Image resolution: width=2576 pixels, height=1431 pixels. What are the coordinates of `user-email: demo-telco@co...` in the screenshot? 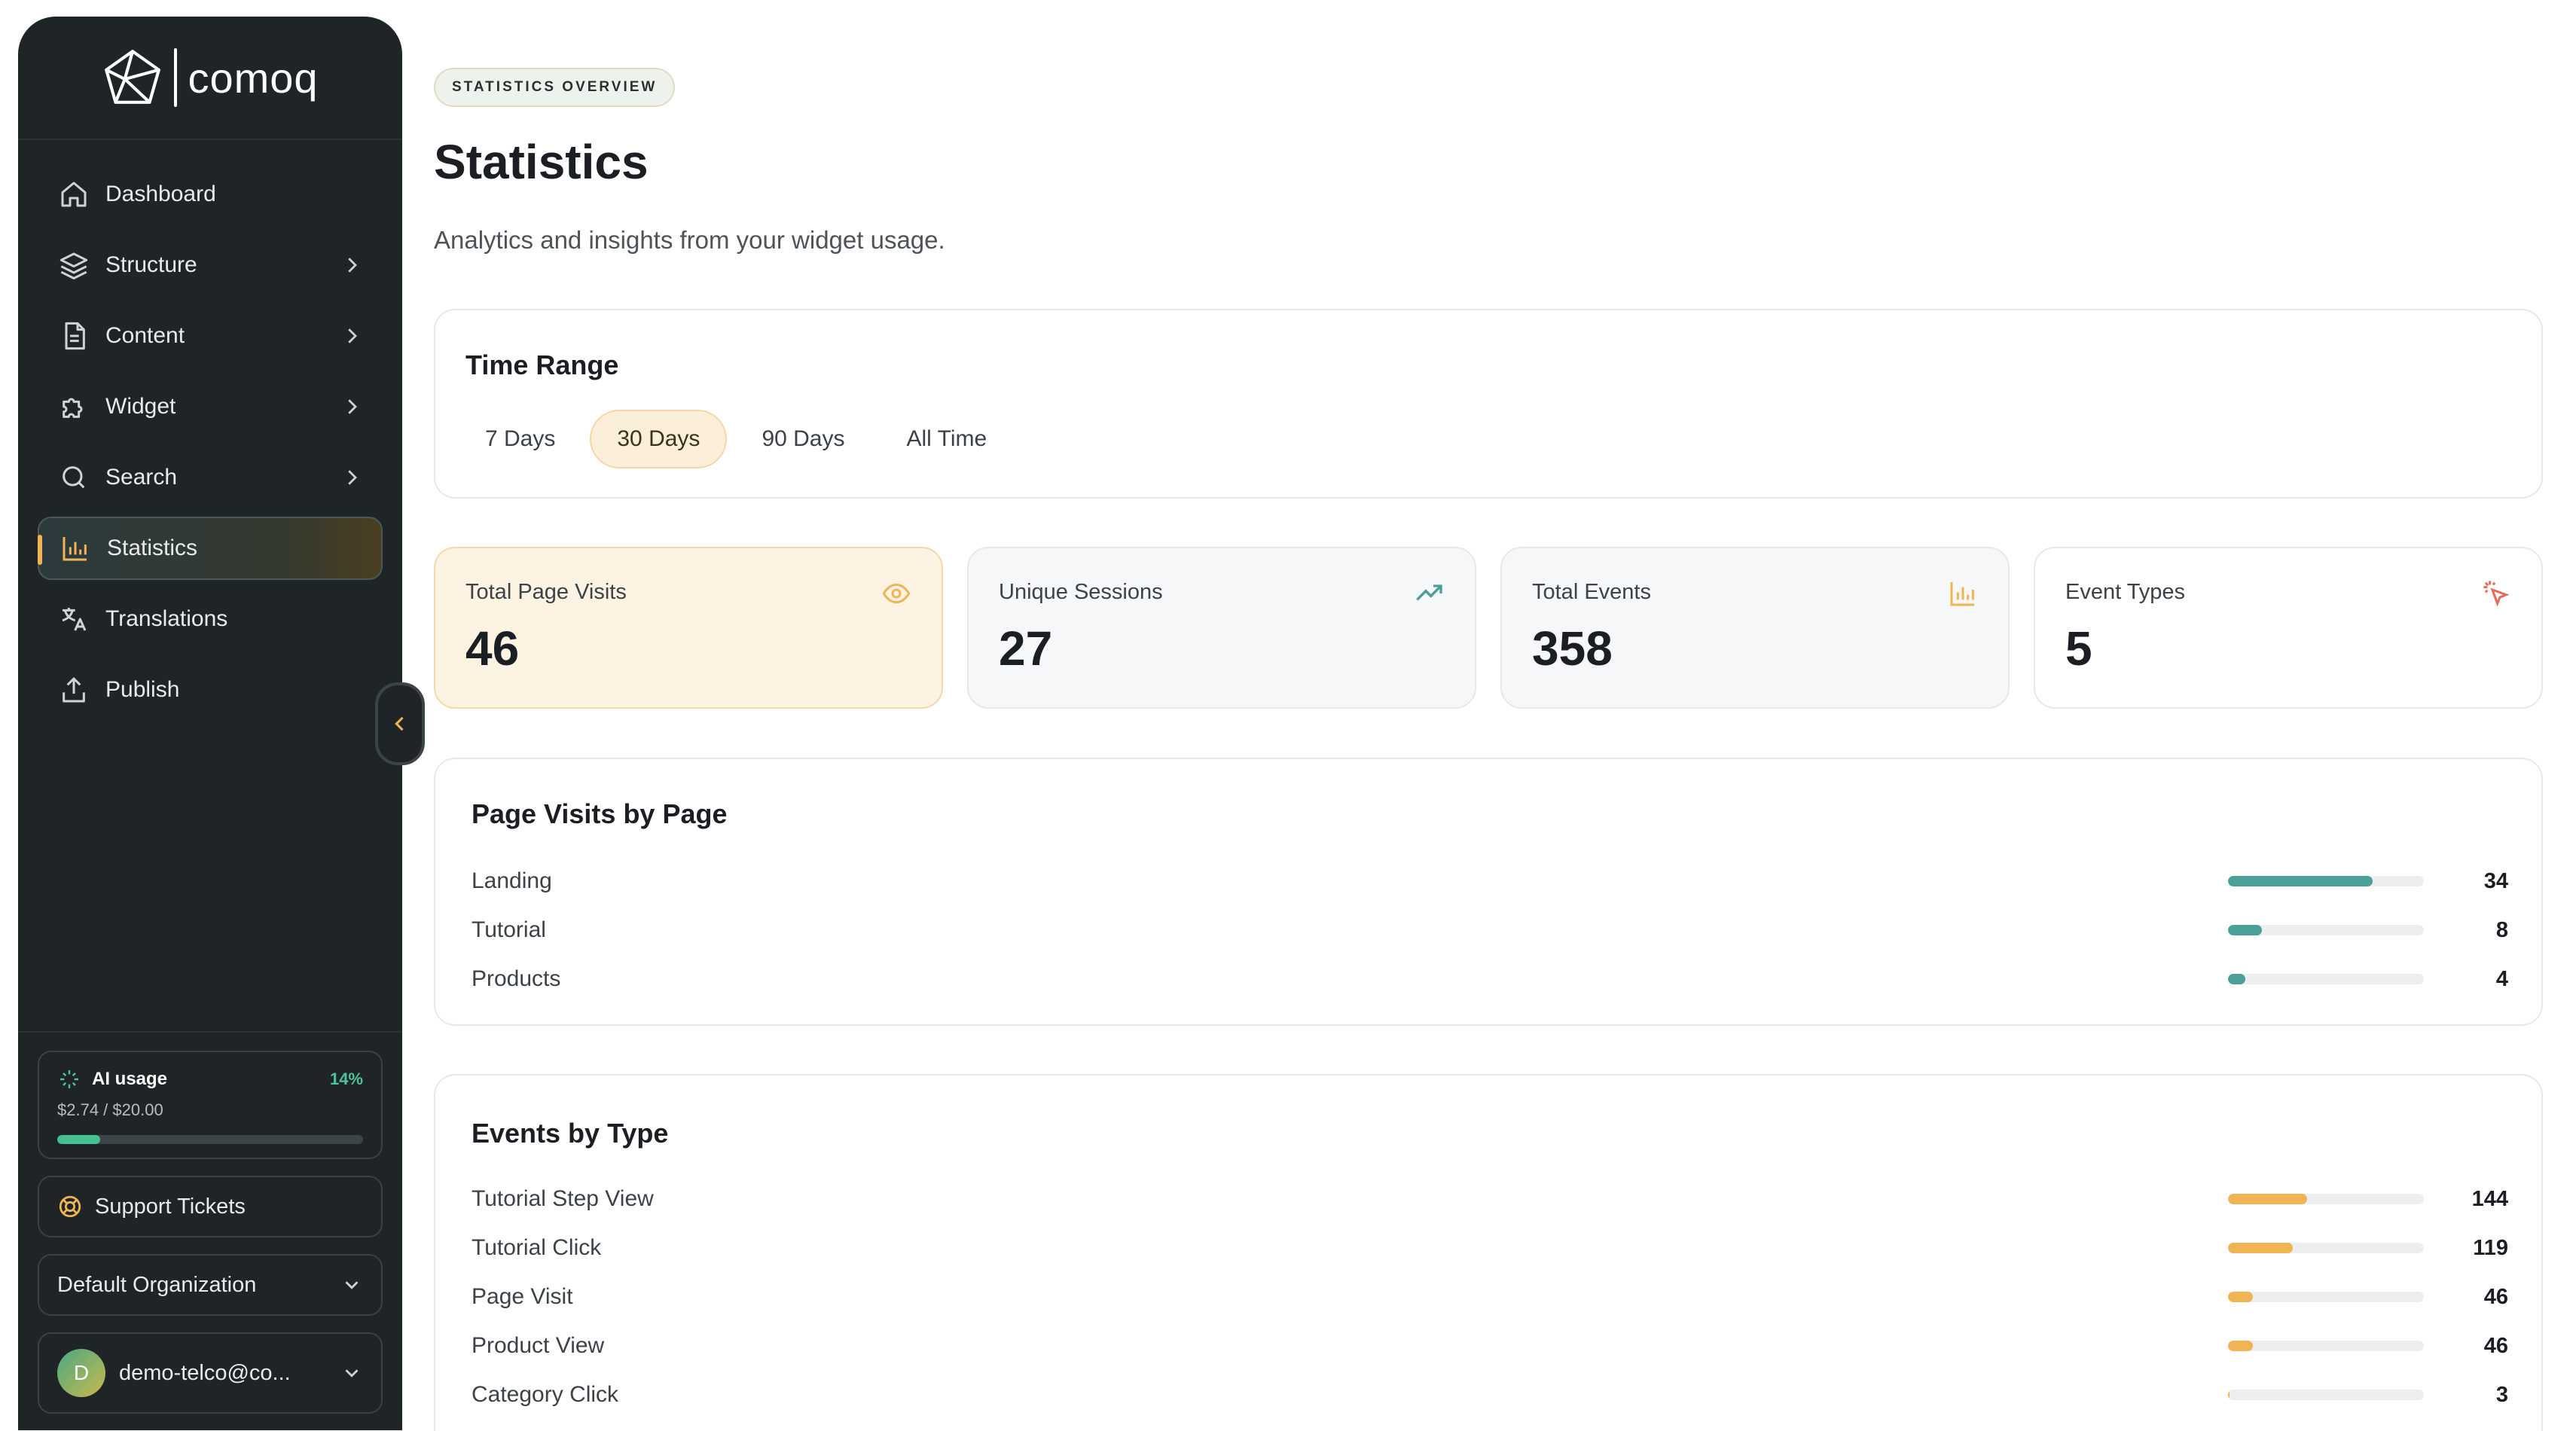 It's located at (205, 1372).